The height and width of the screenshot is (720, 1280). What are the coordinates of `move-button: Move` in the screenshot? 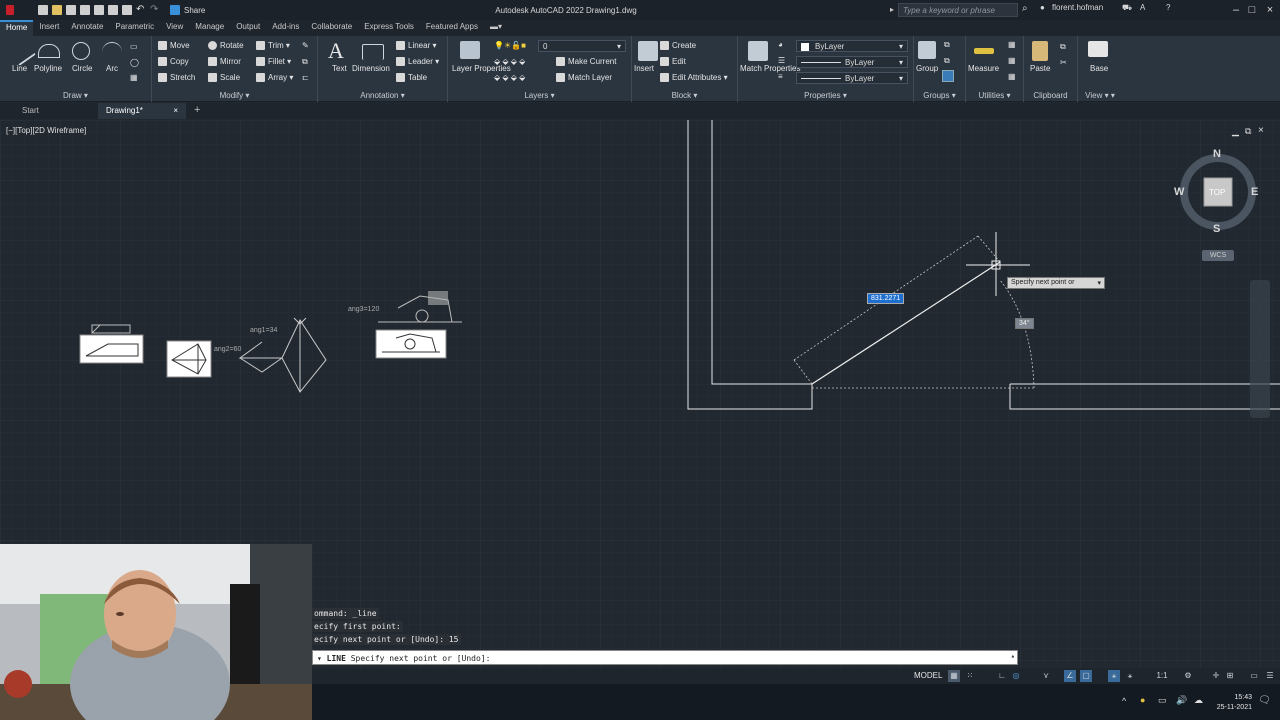 It's located at (174, 46).